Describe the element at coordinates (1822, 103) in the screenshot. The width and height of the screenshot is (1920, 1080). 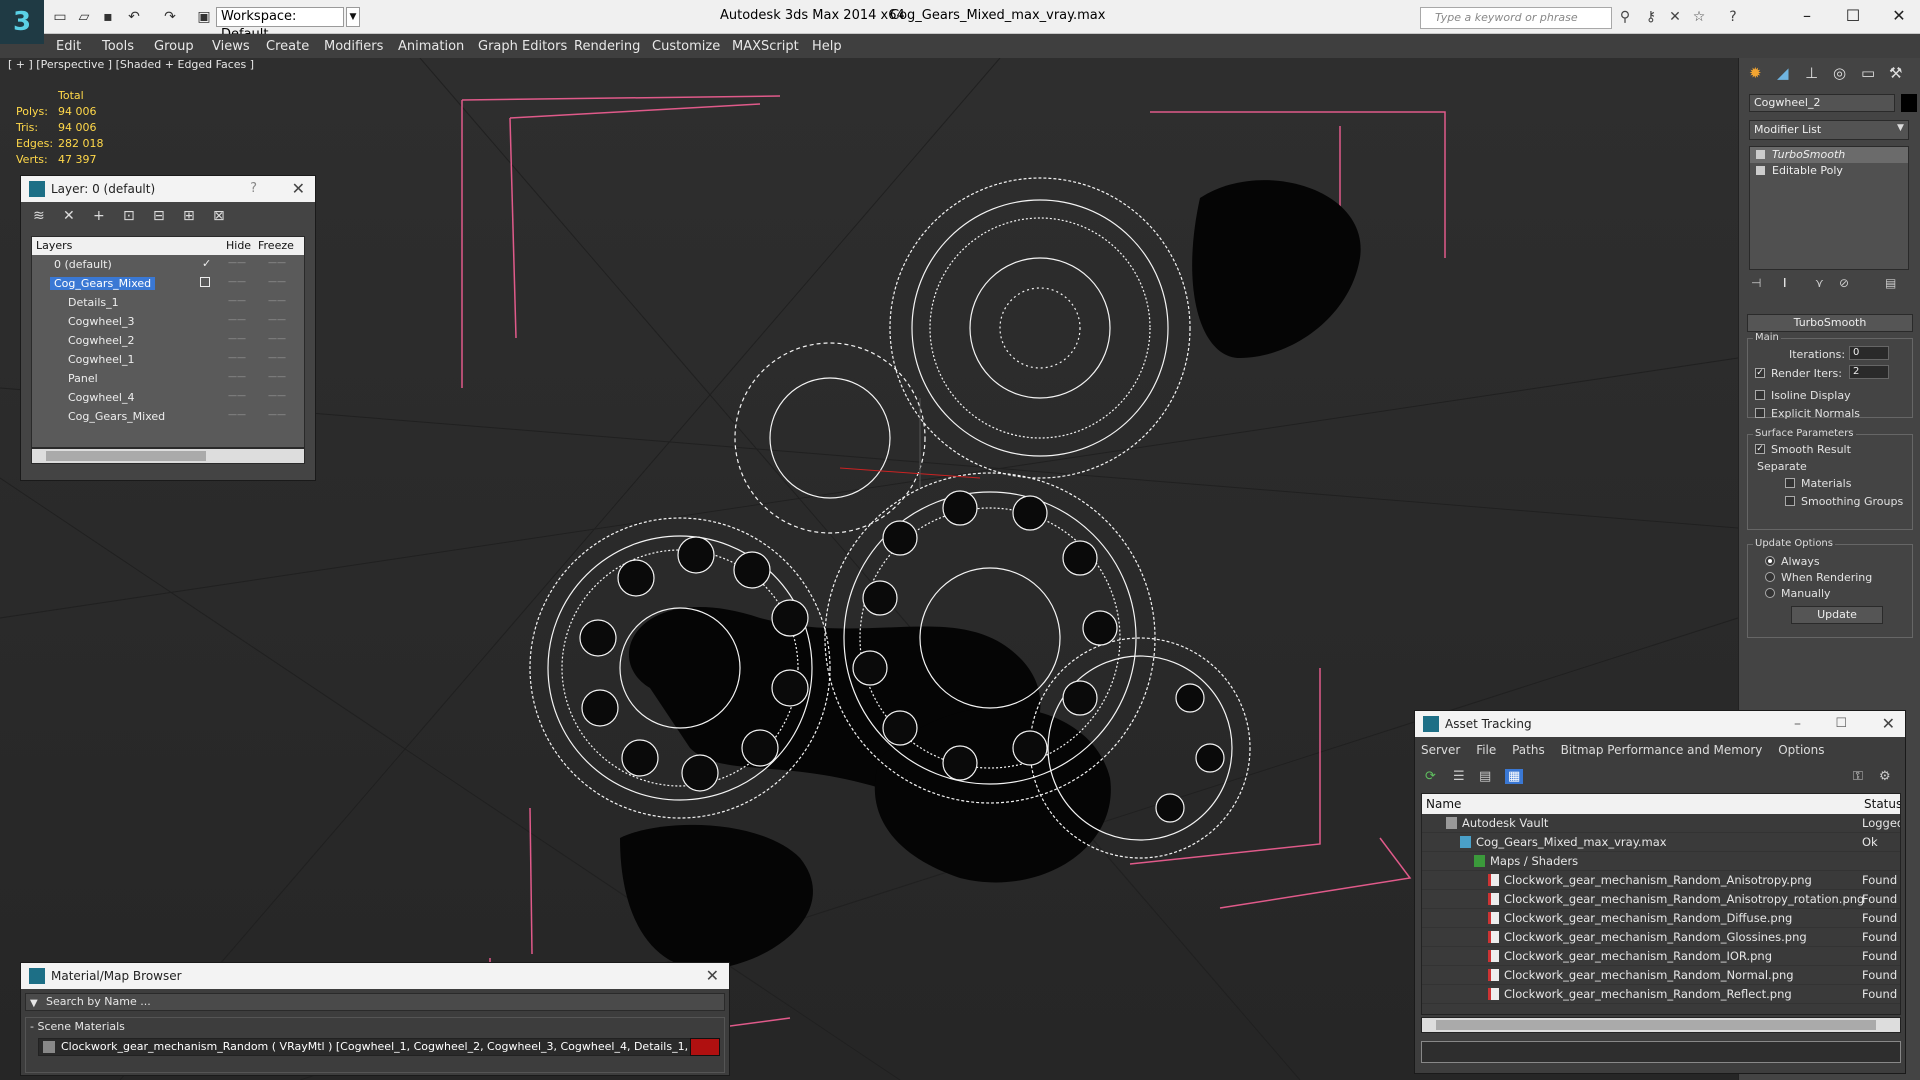
I see `object-name-field: Cogwheel_2` at that location.